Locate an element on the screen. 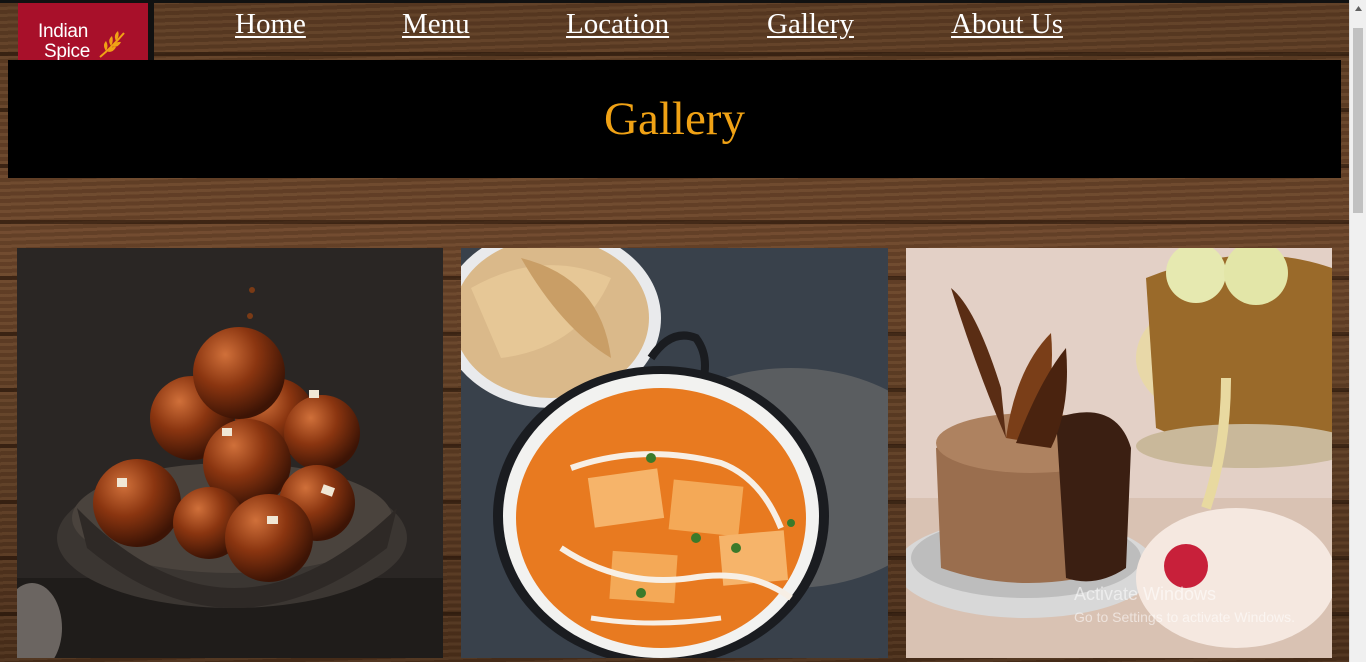 Image resolution: width=1366 pixels, height=662 pixels. main-nav: Home Menu Location Gallery About Us is located at coordinates (683, 28).